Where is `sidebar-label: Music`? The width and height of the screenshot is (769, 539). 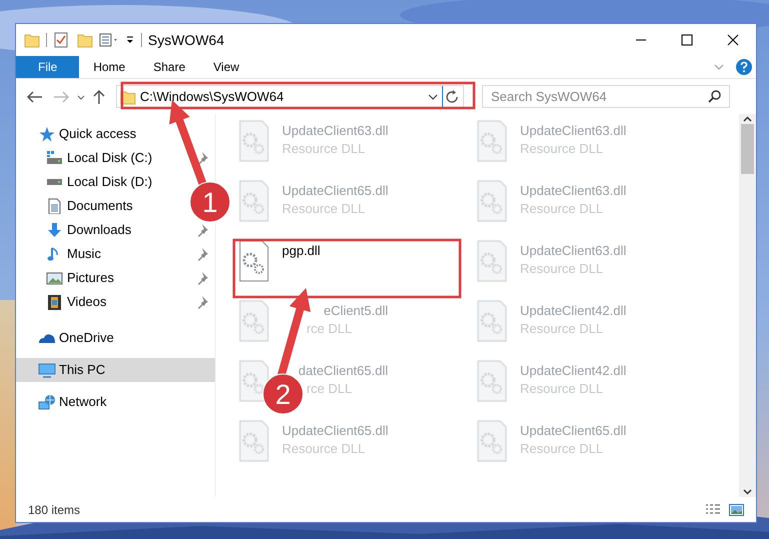
sidebar-label: Music is located at coordinates (84, 254).